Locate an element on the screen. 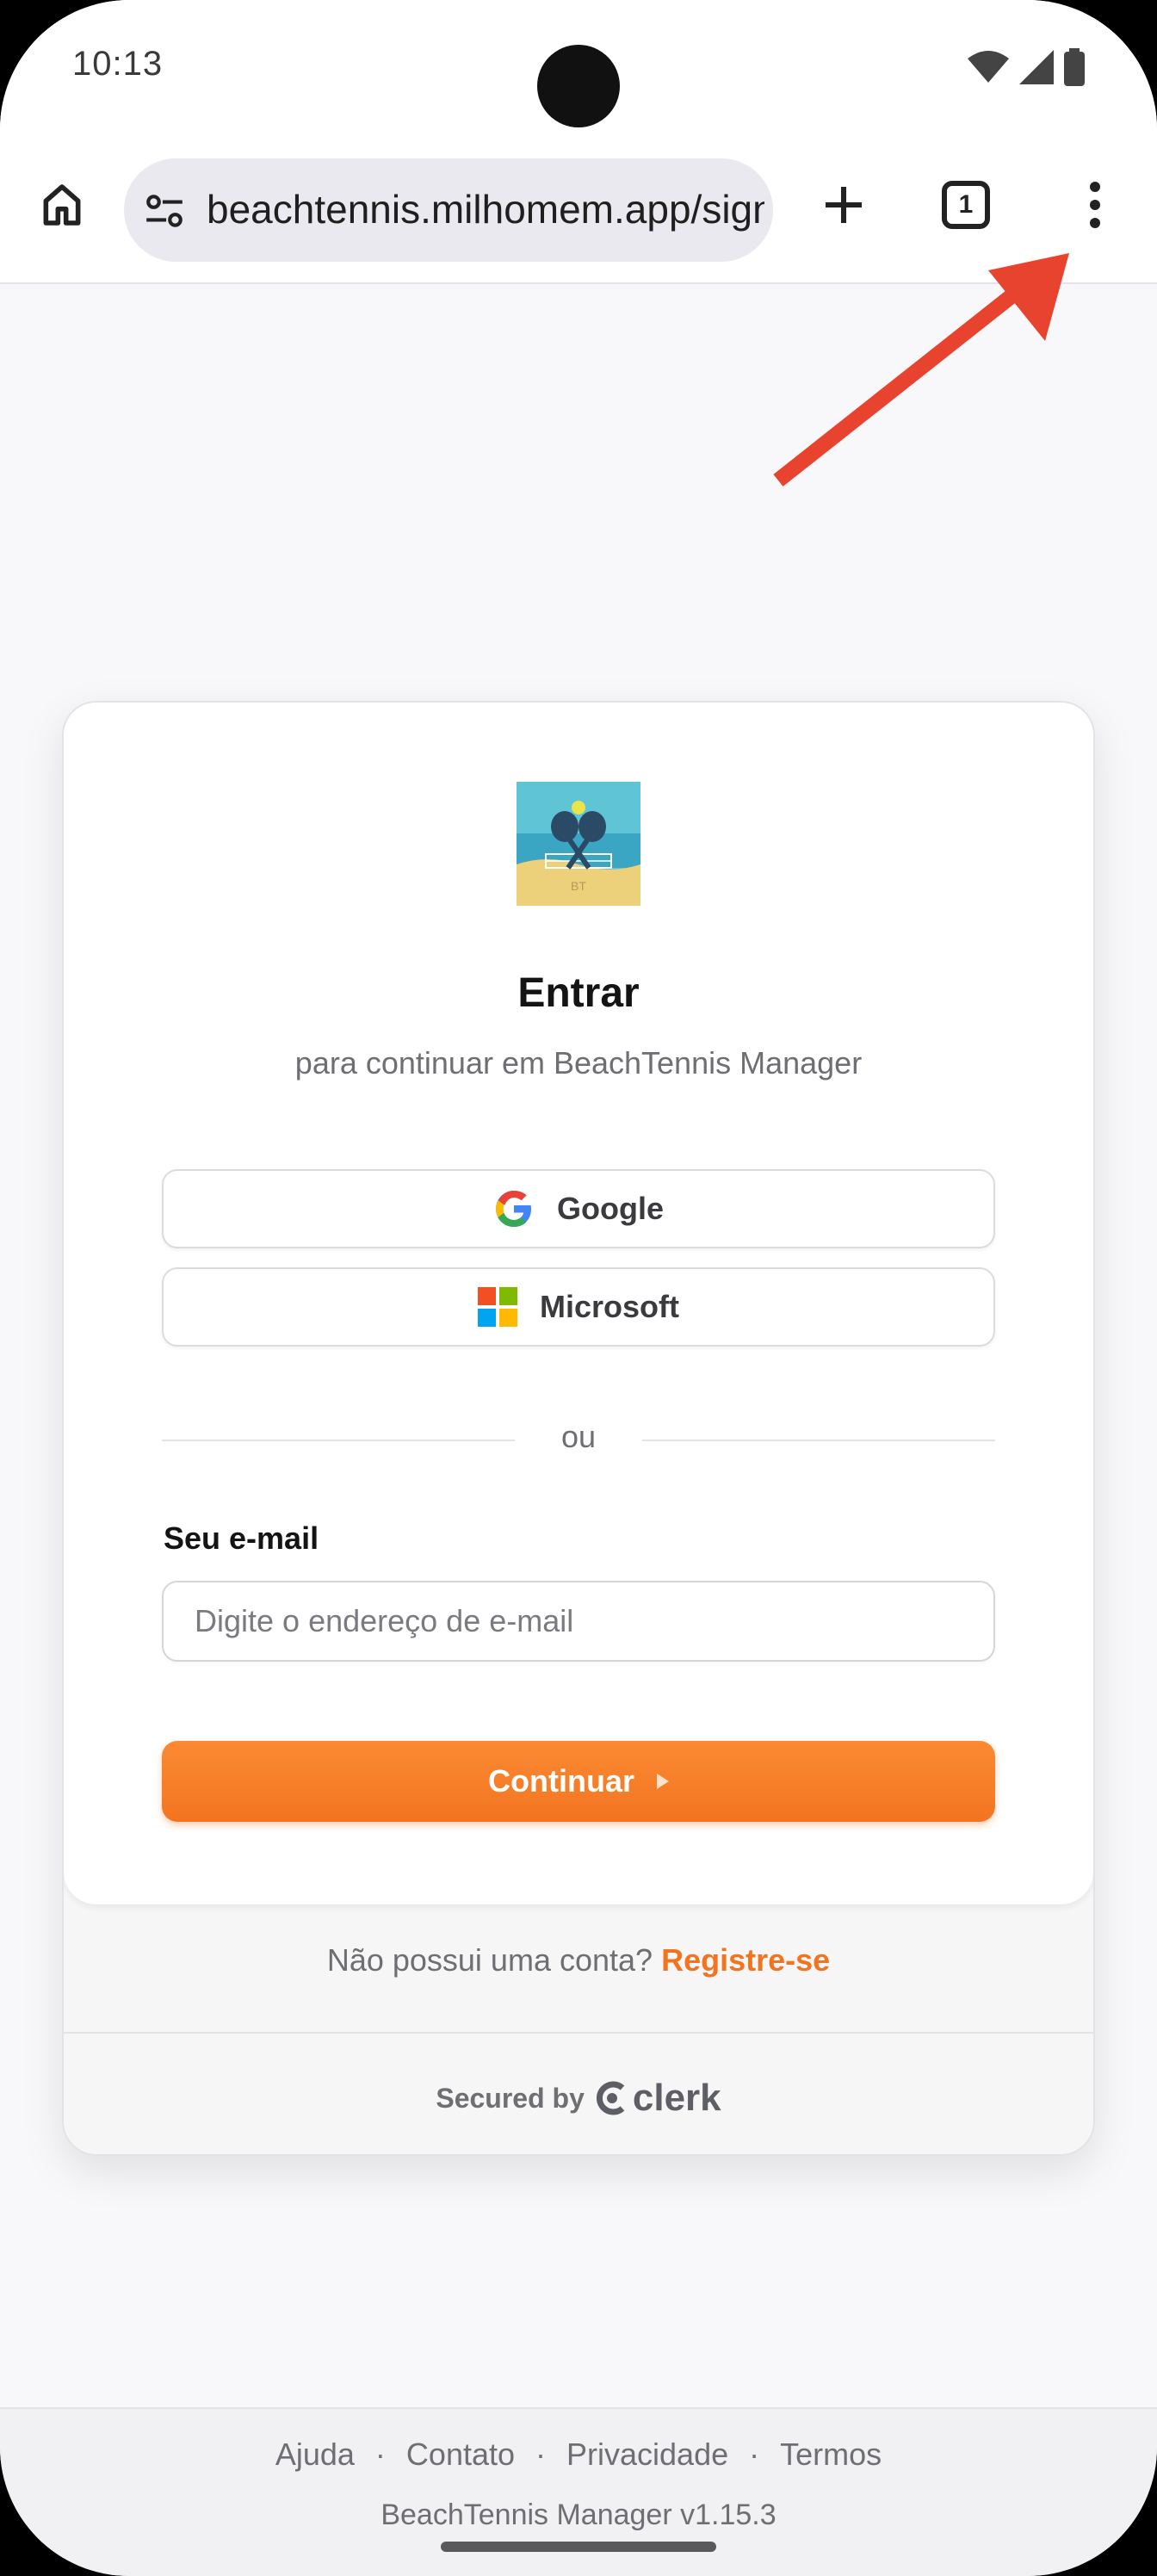  google-signin-button: Google is located at coordinates (579, 1208).